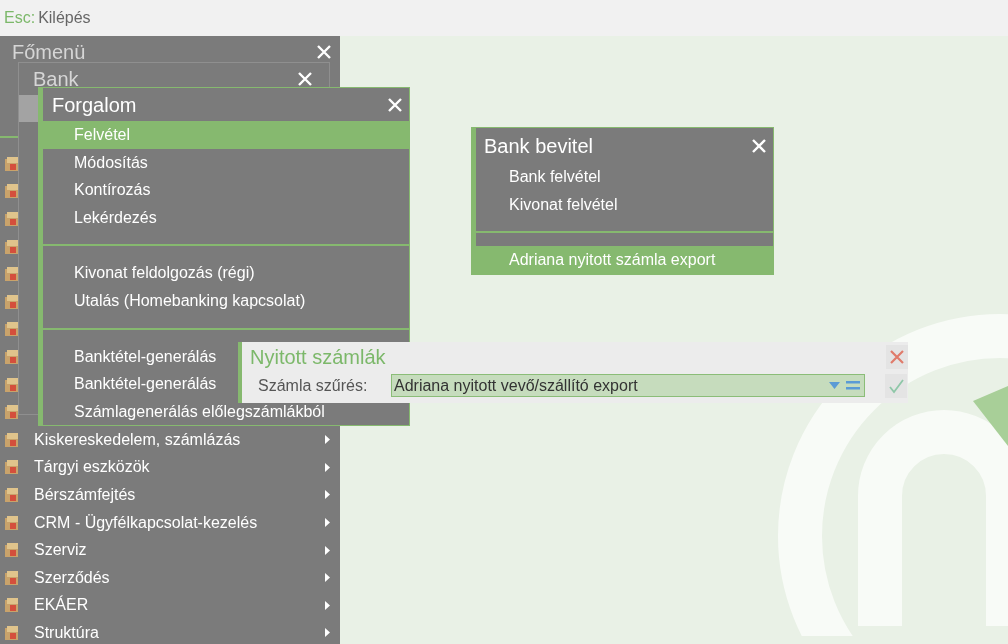 The width and height of the screenshot is (1008, 644). What do you see at coordinates (170, 522) in the screenshot?
I see `menu-item: CRM - Ügyfélkapcsolat-kezelés` at bounding box center [170, 522].